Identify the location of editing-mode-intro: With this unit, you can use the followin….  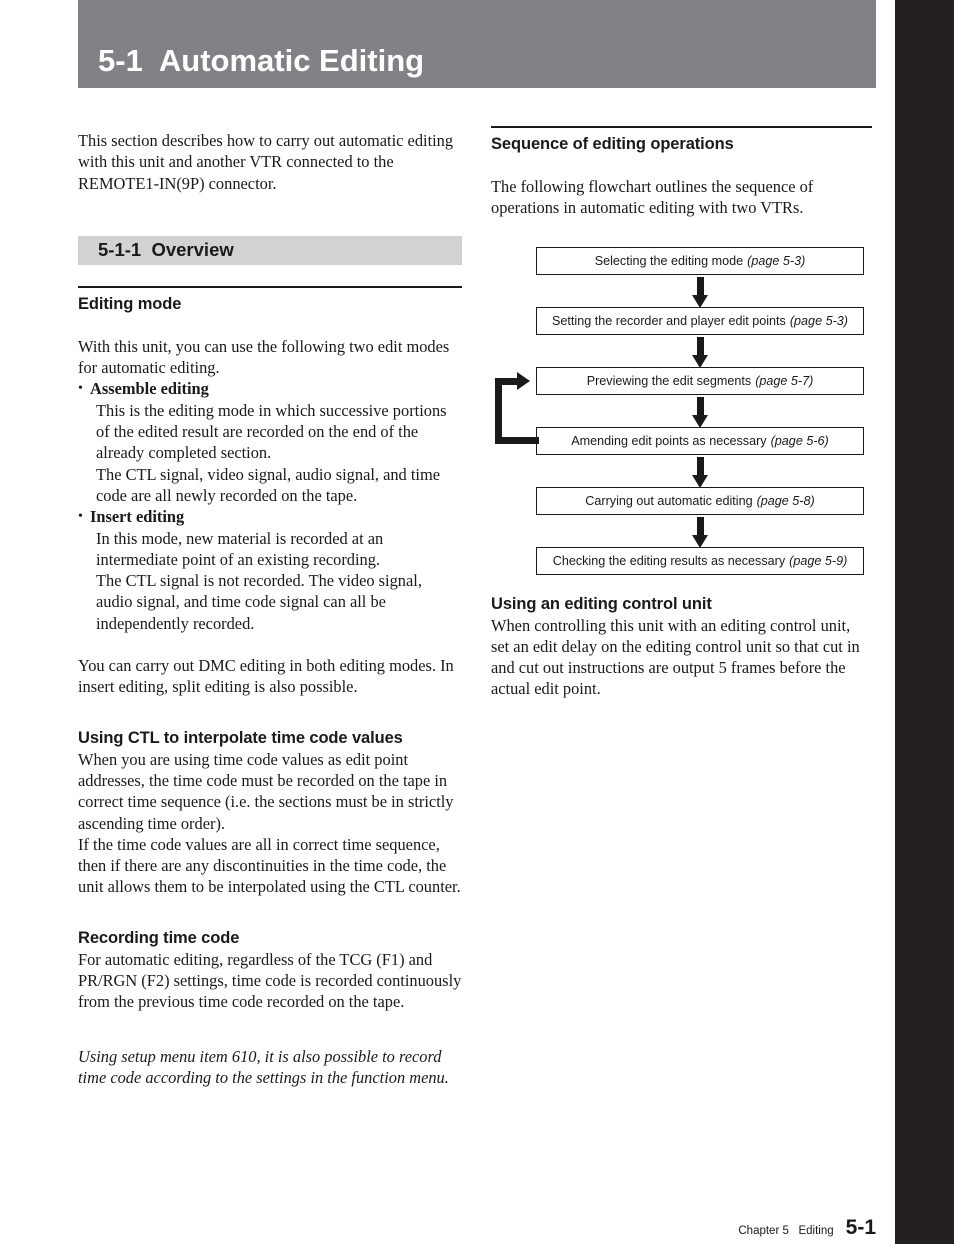
(264, 357).